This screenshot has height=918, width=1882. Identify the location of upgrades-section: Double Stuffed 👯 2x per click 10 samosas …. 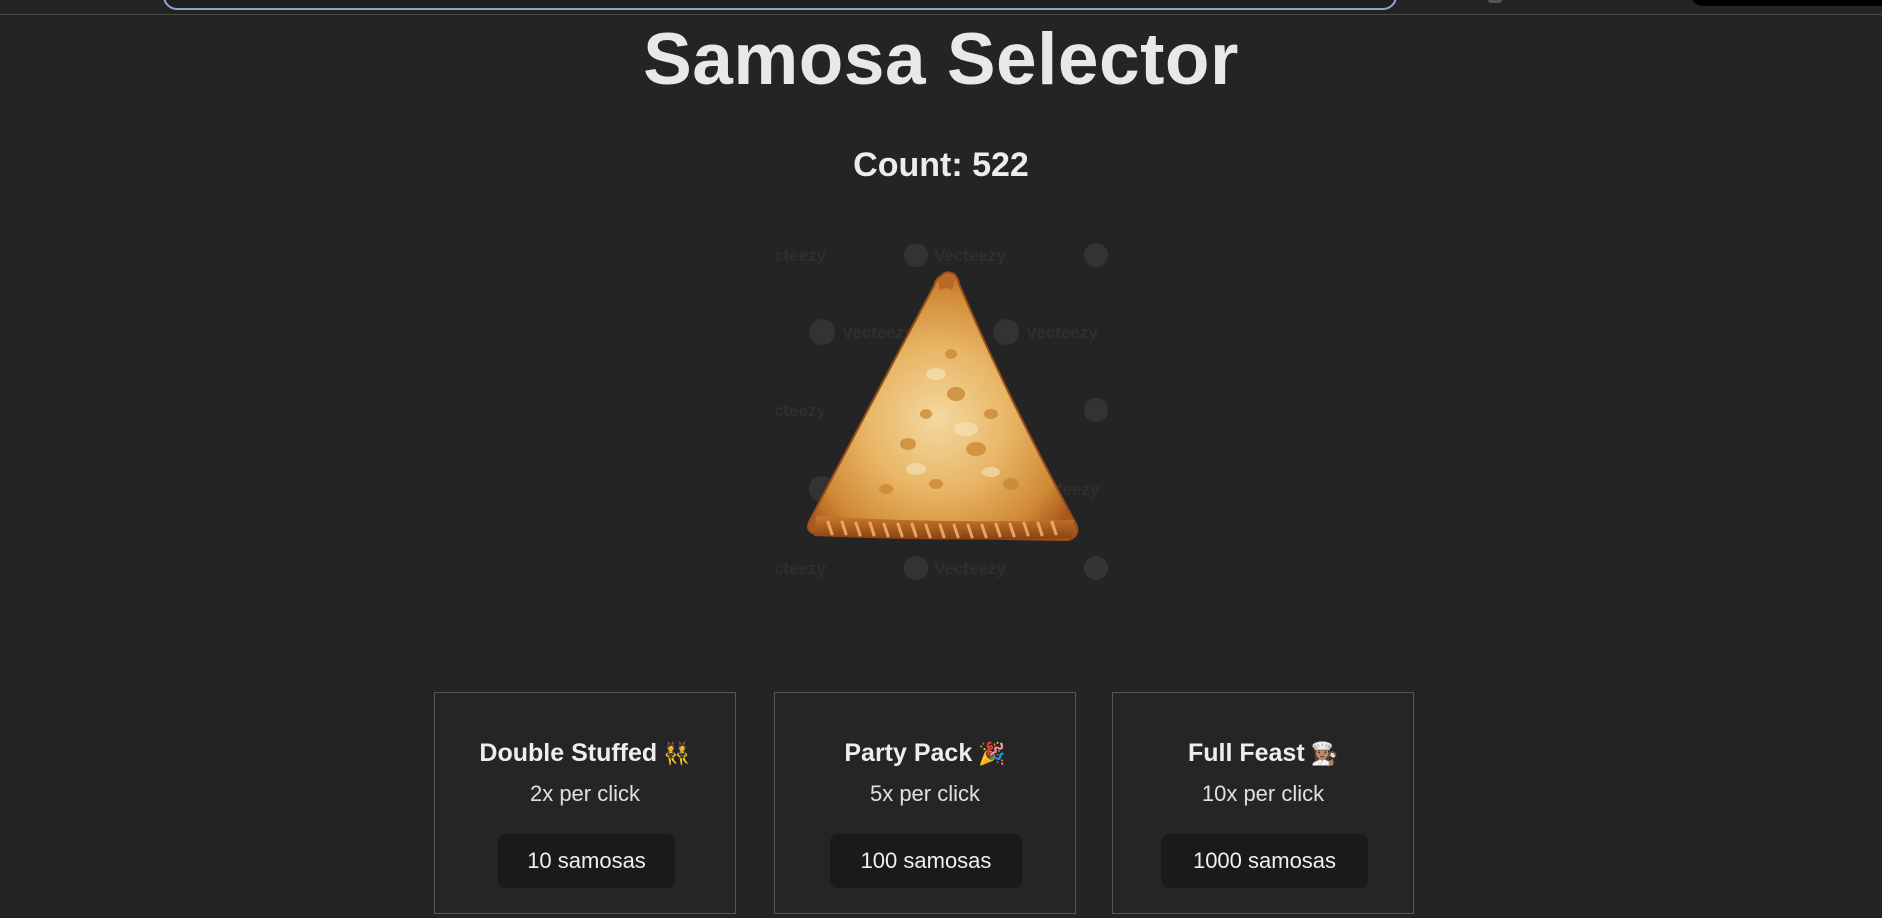
(926, 805).